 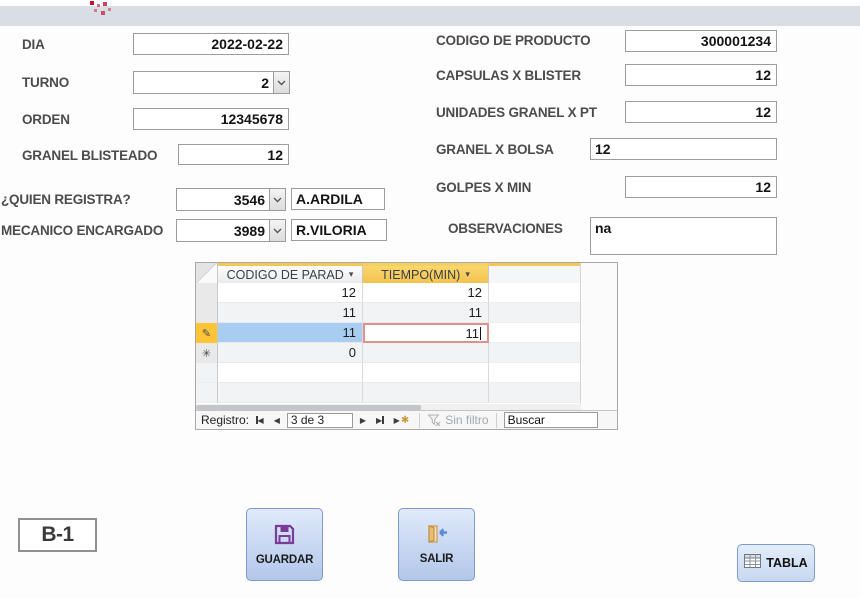 I want to click on dia-label: DIA, so click(x=33, y=44).